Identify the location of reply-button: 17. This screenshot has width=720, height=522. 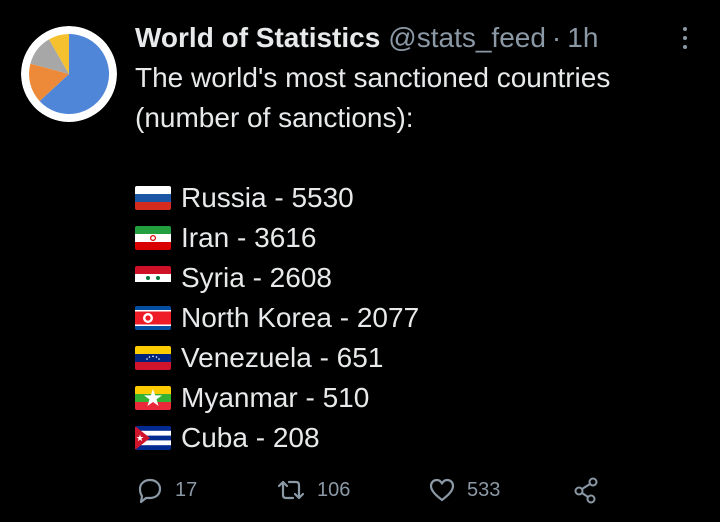
(166, 490).